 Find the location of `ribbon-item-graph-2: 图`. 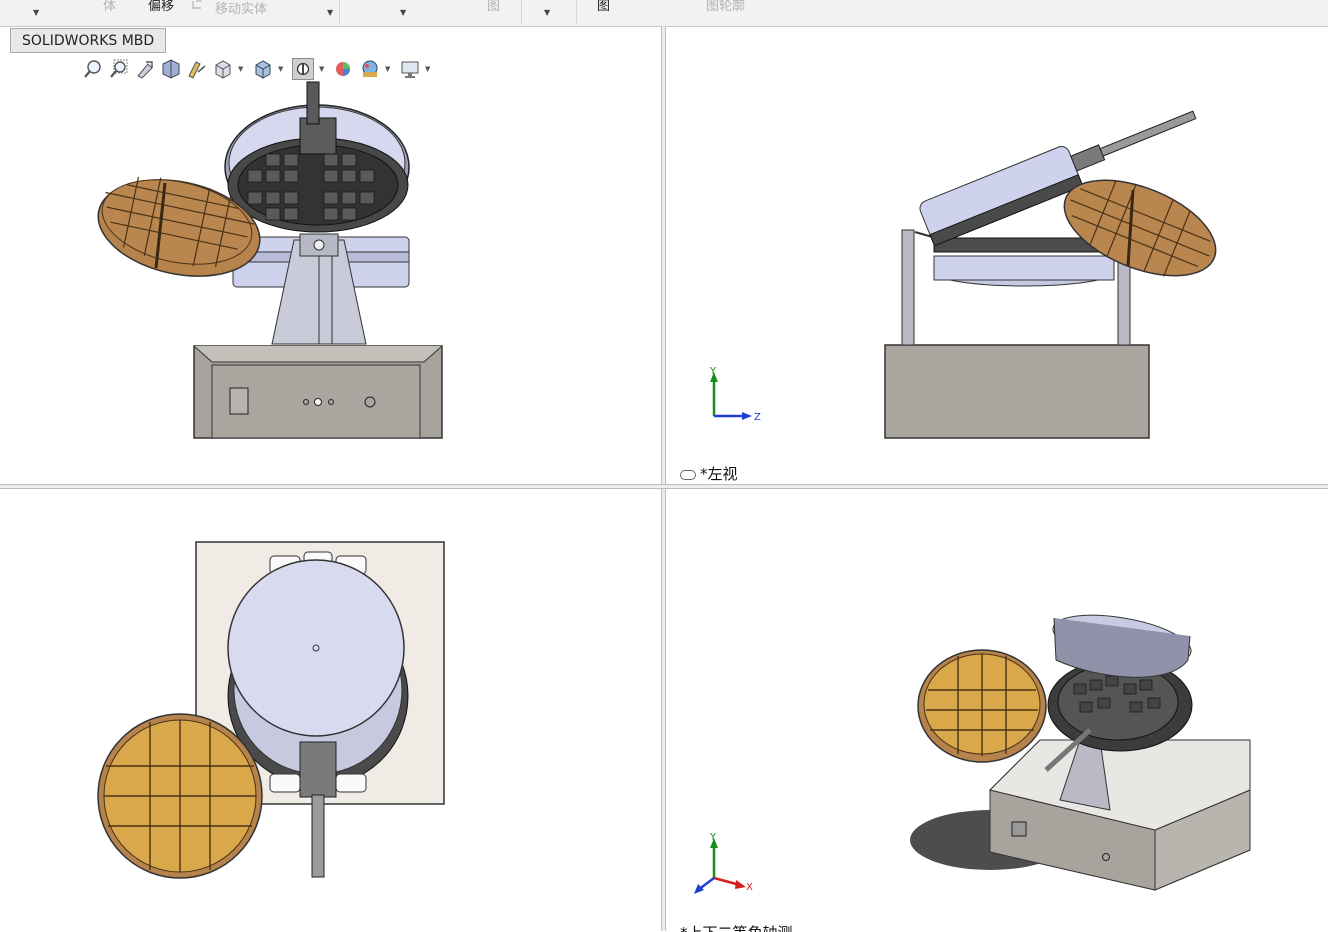

ribbon-item-graph-2: 图 is located at coordinates (603, 7).